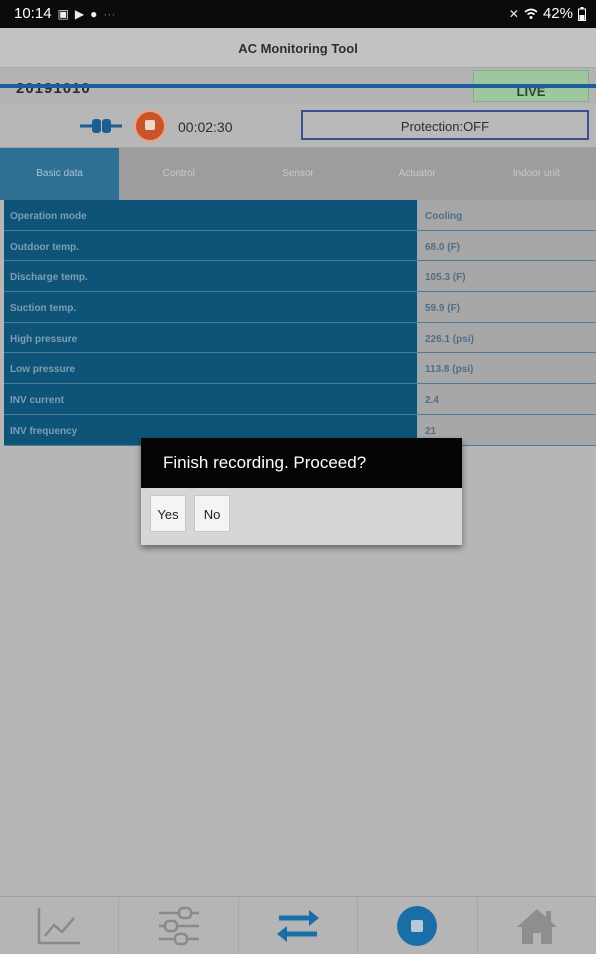 The image size is (596, 954). Describe the element at coordinates (211, 276) in the screenshot. I see `row-label: Discharge temp.` at that location.